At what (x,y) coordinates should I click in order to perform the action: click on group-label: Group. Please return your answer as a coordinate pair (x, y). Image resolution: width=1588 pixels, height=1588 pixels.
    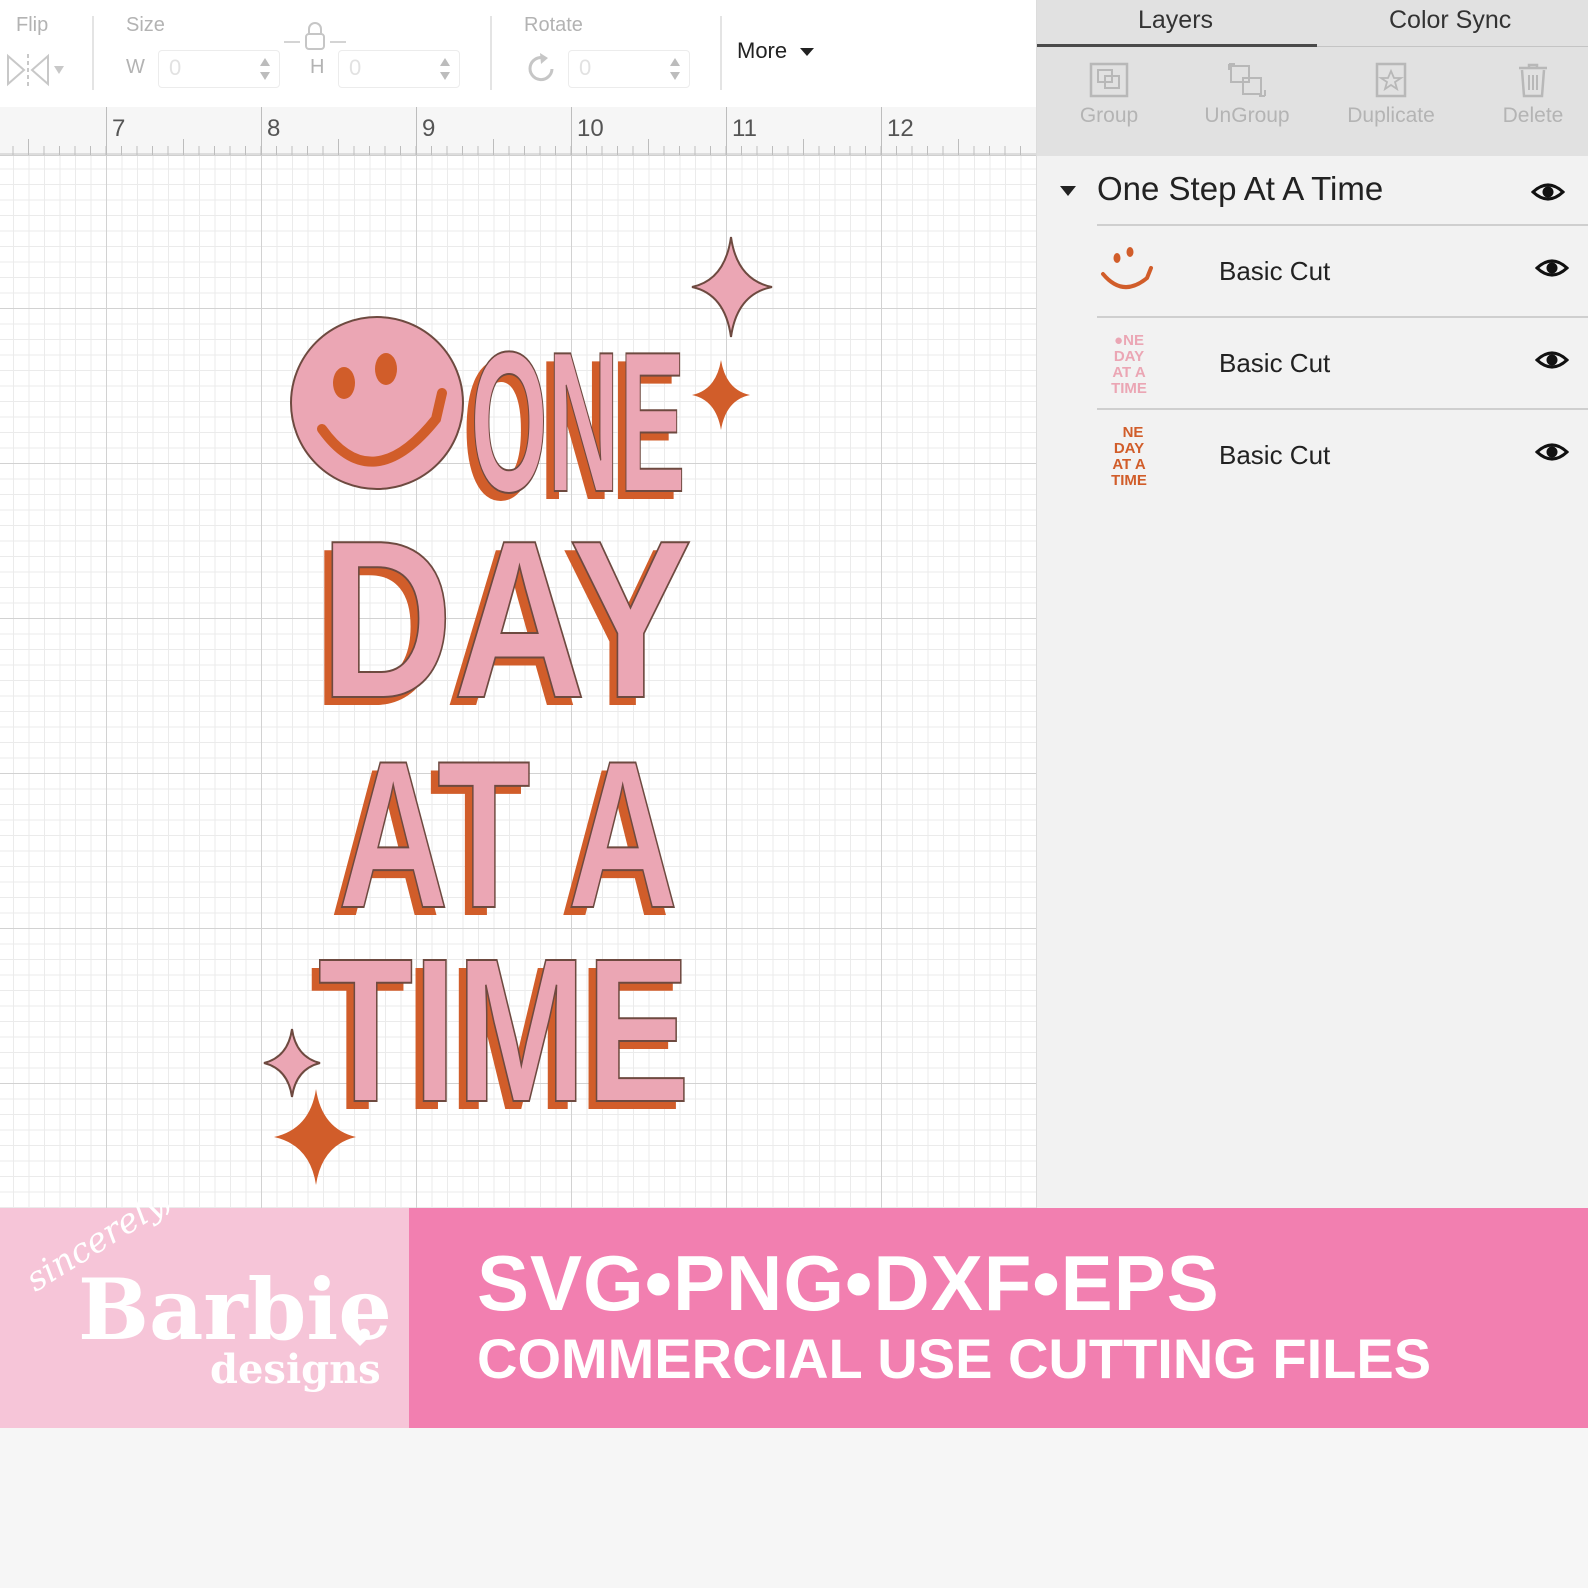
    Looking at the image, I should click on (1109, 115).